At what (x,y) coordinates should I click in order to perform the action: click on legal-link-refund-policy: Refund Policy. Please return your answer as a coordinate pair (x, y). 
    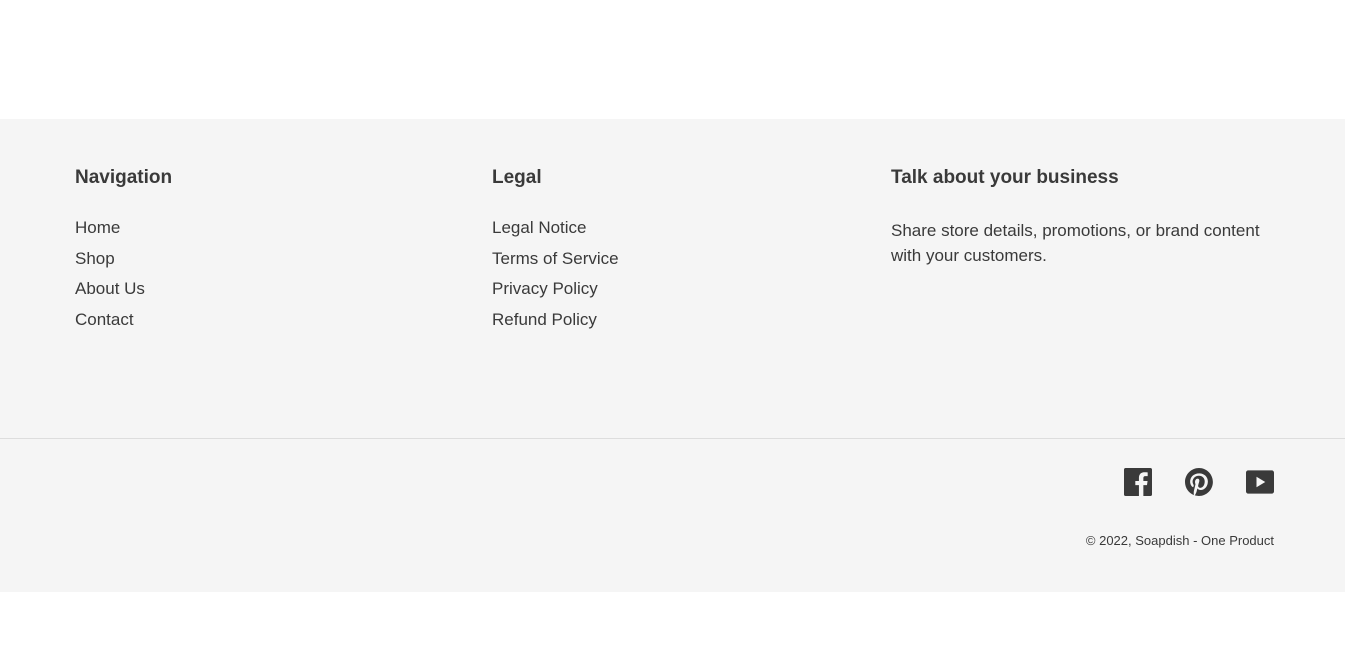
    Looking at the image, I should click on (544, 319).